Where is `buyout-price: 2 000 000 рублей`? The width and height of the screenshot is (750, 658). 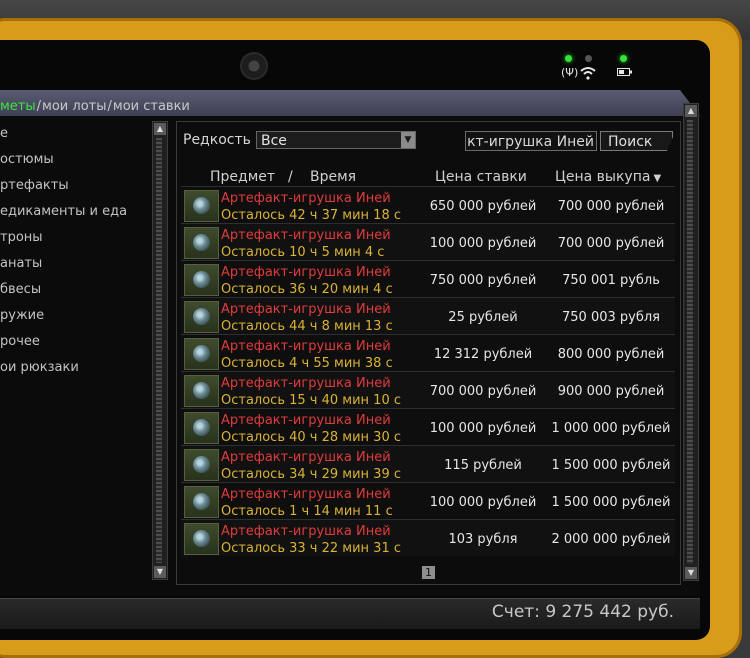
buyout-price: 2 000 000 рублей is located at coordinates (611, 539).